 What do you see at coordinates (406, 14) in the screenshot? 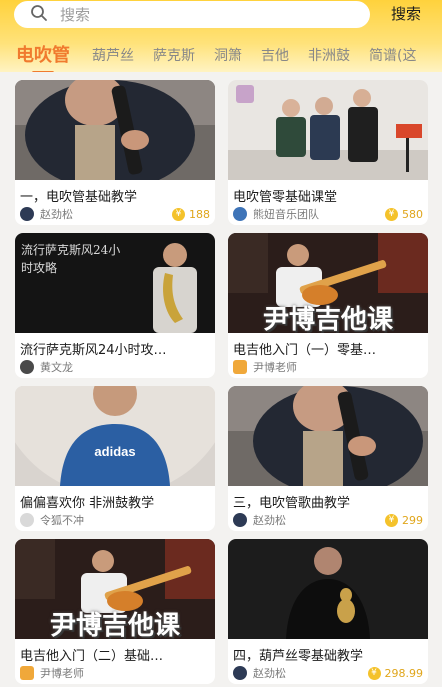
I see `search-button: 搜索` at bounding box center [406, 14].